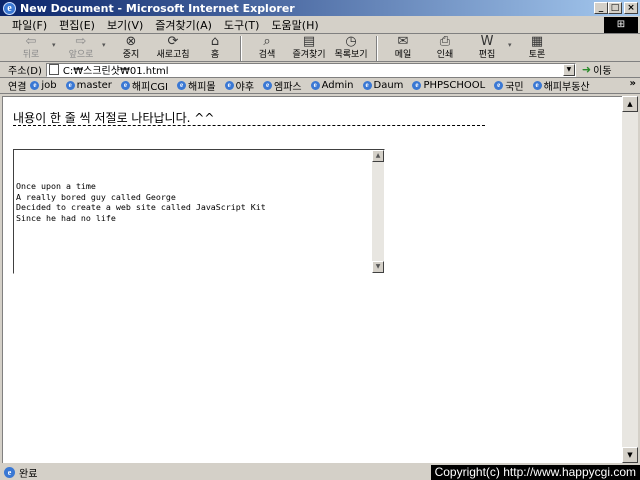 The image size is (640, 480). I want to click on dashed-divider, so click(249, 125).